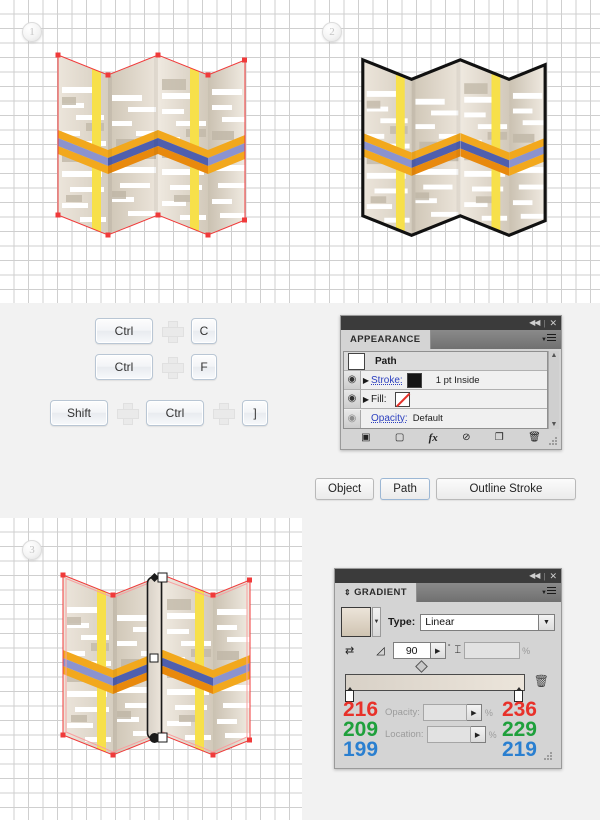  Describe the element at coordinates (445, 418) in the screenshot. I see `appearance-row-opacity: ◉ Opacity: Default` at that location.